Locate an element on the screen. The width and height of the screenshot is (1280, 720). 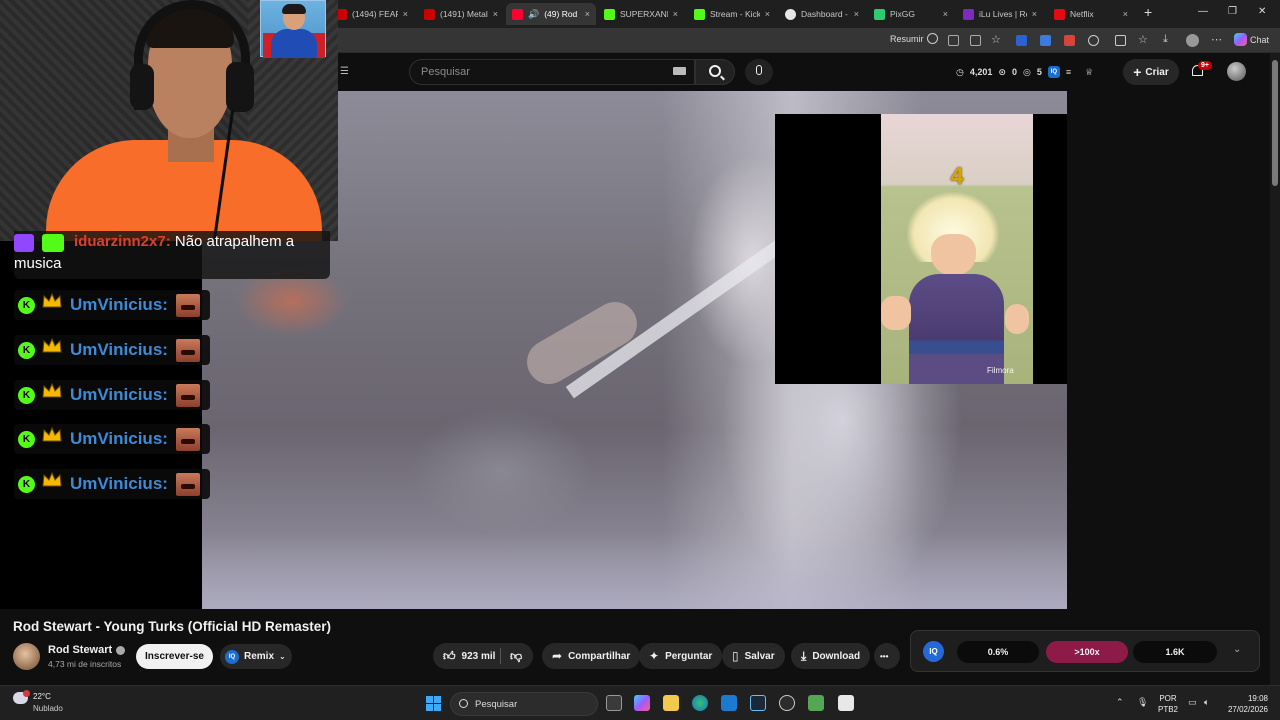
share-button: ➦ Compartilhar is located at coordinates (591, 656).